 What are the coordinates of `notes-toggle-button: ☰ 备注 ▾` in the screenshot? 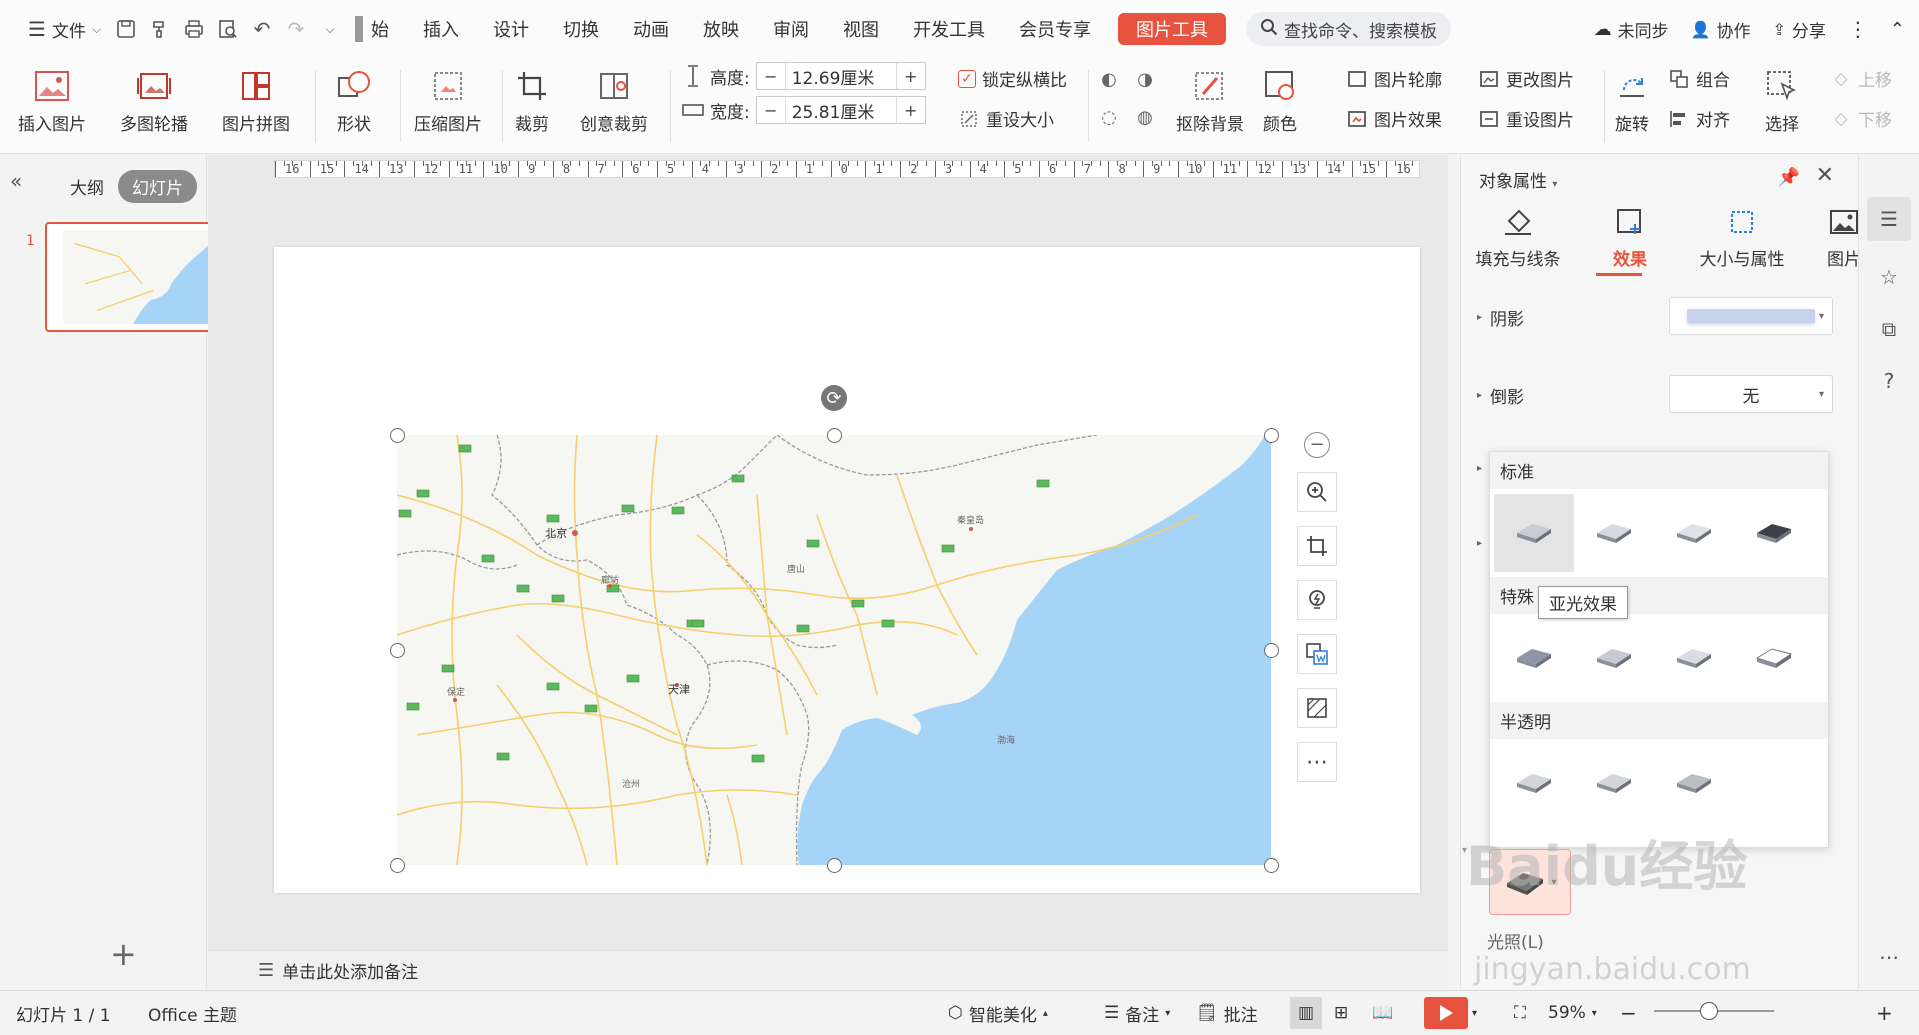 It's located at (1137, 1013).